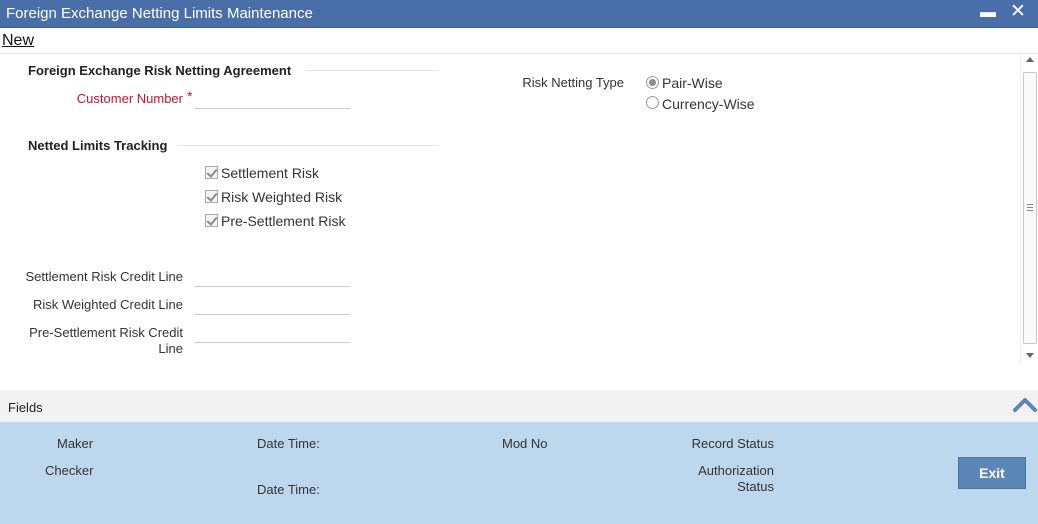 This screenshot has height=524, width=1038. Describe the element at coordinates (519, 41) in the screenshot. I see `toolbar: New` at that location.